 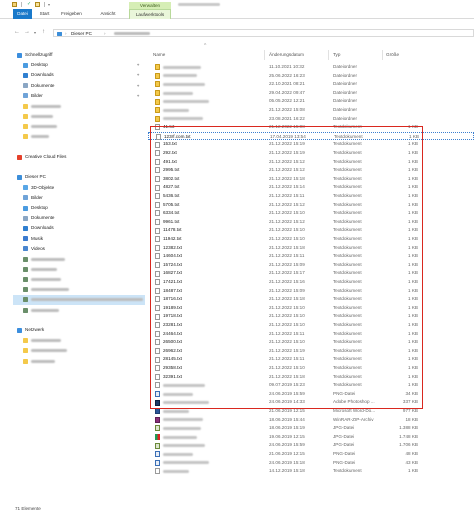 What do you see at coordinates (311, 205) in the screenshot?
I see `table-row: 5705.txt 21.12.2022 15:12 Textdokument 1 KB` at bounding box center [311, 205].